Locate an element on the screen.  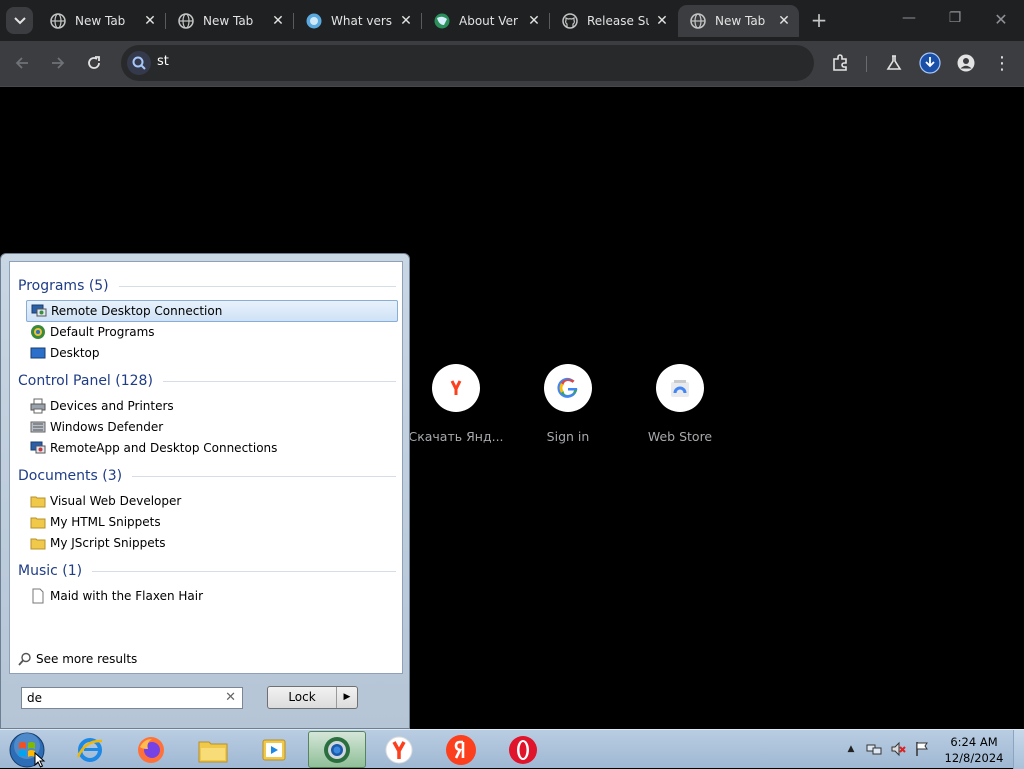
tab-1: New Tab ✕ is located at coordinates (101, 21).